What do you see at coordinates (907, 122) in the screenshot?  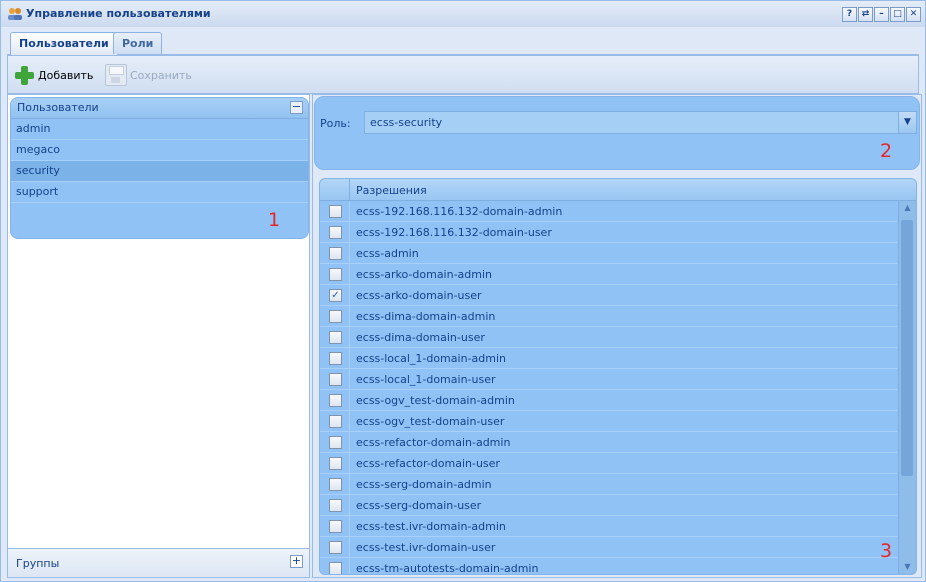 I see `chevron-down-icon: ▼` at bounding box center [907, 122].